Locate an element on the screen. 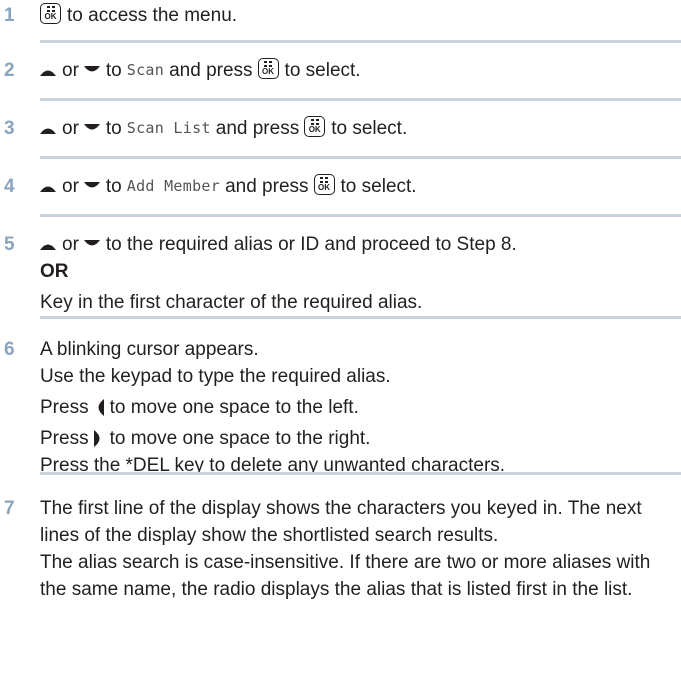 The height and width of the screenshot is (694, 681). step-number: 5 is located at coordinates (9, 244).